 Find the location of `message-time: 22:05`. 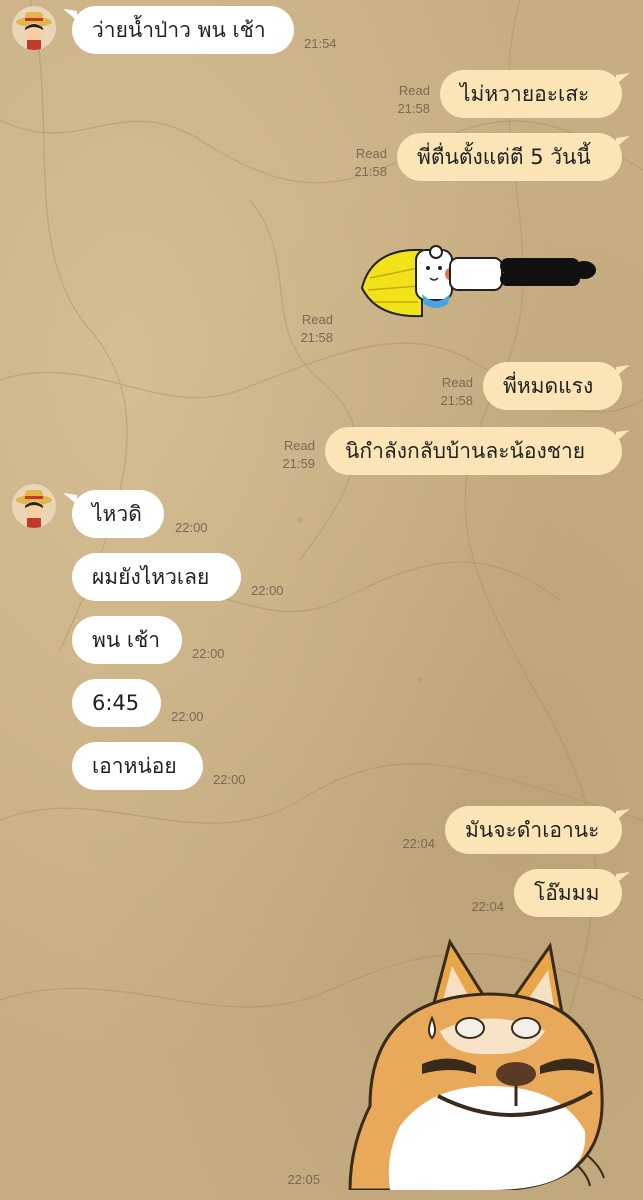

message-time: 22:05 is located at coordinates (303, 1179).